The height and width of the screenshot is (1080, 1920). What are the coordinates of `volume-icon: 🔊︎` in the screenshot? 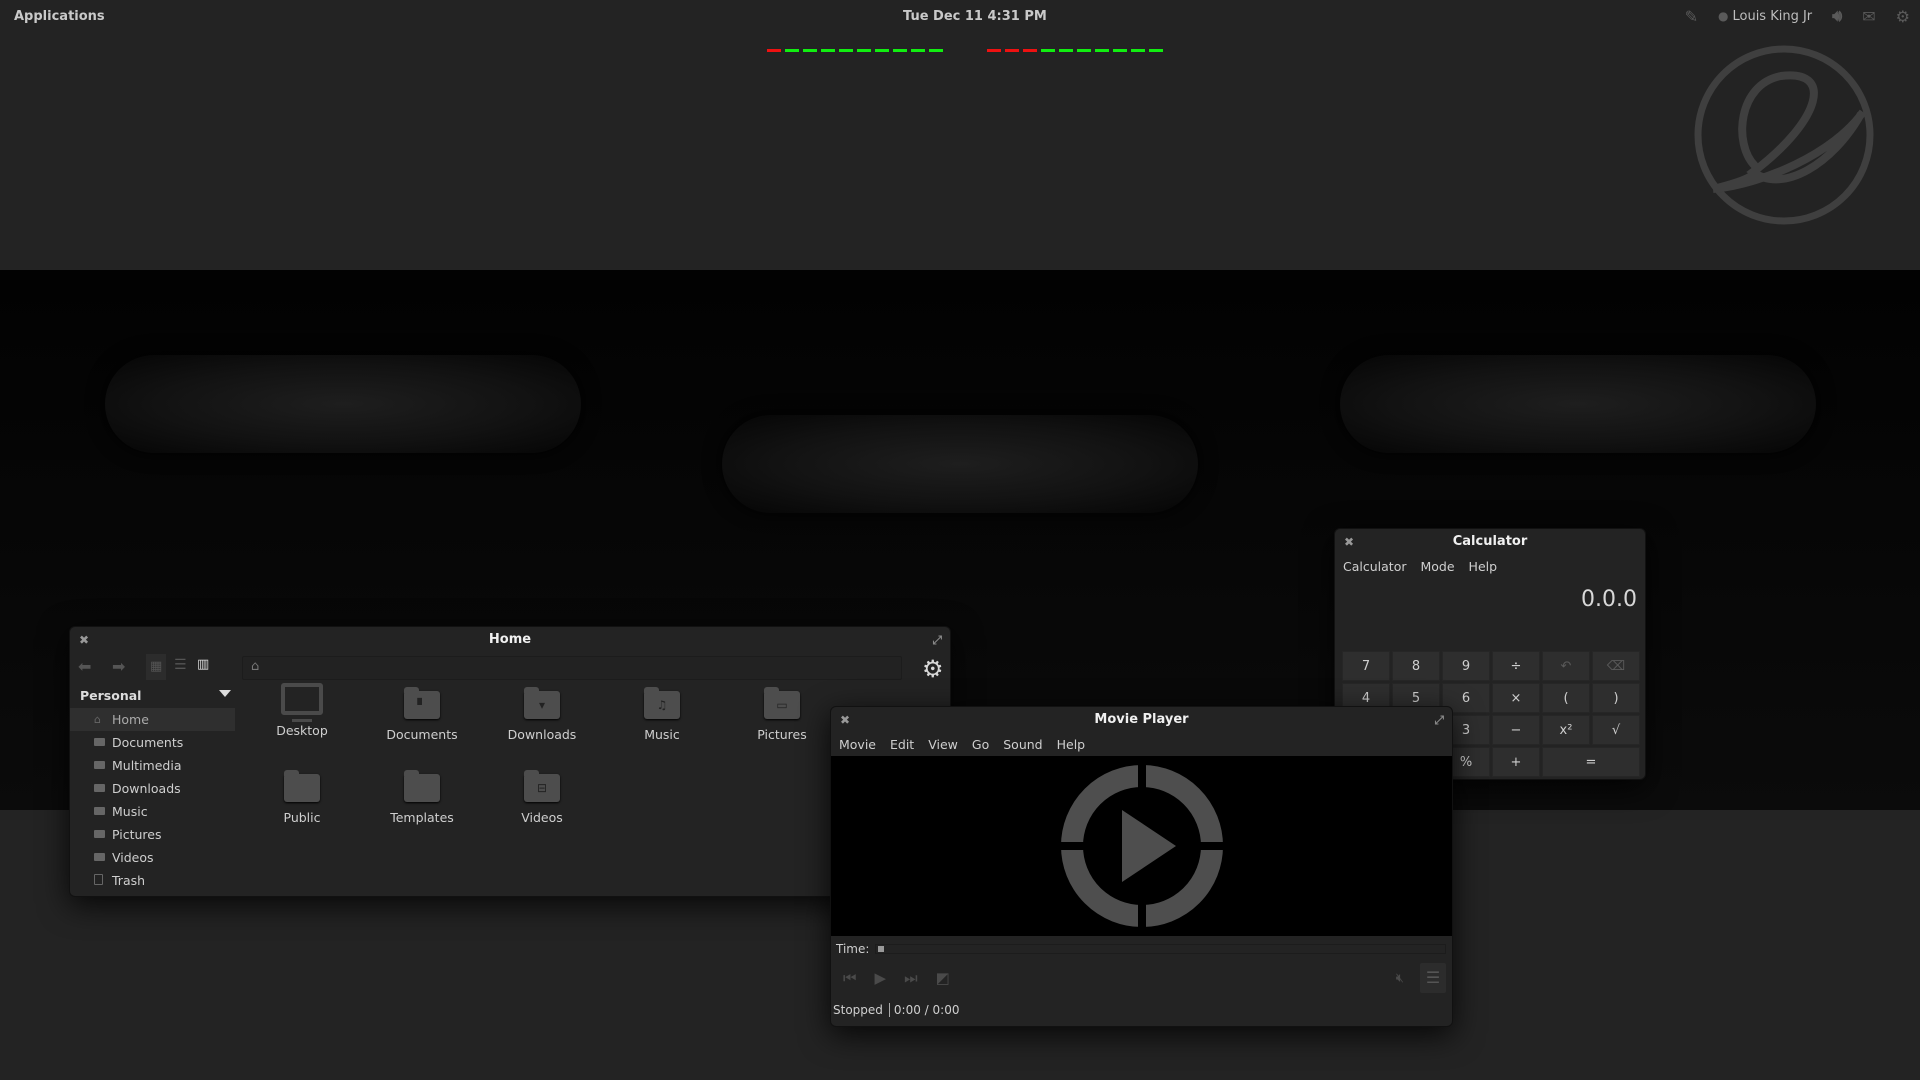 It's located at (1837, 16).